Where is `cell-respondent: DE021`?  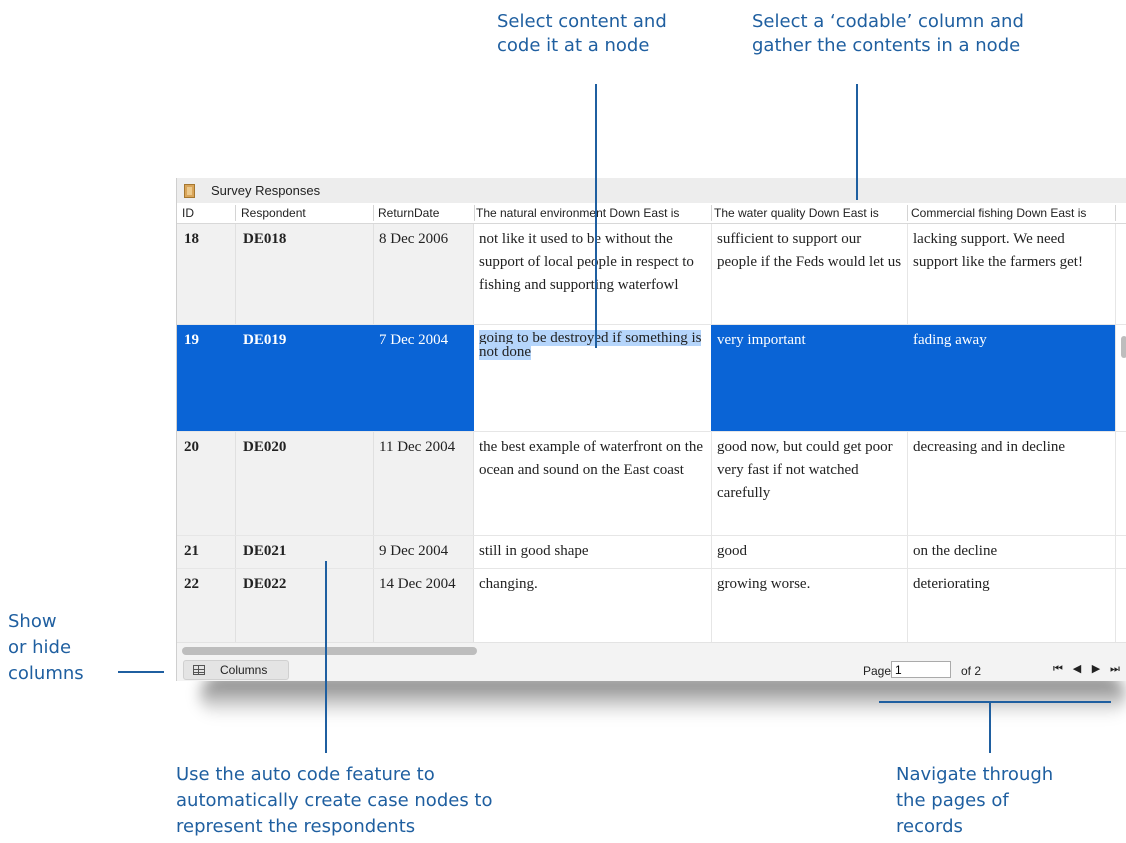 cell-respondent: DE021 is located at coordinates (304, 552).